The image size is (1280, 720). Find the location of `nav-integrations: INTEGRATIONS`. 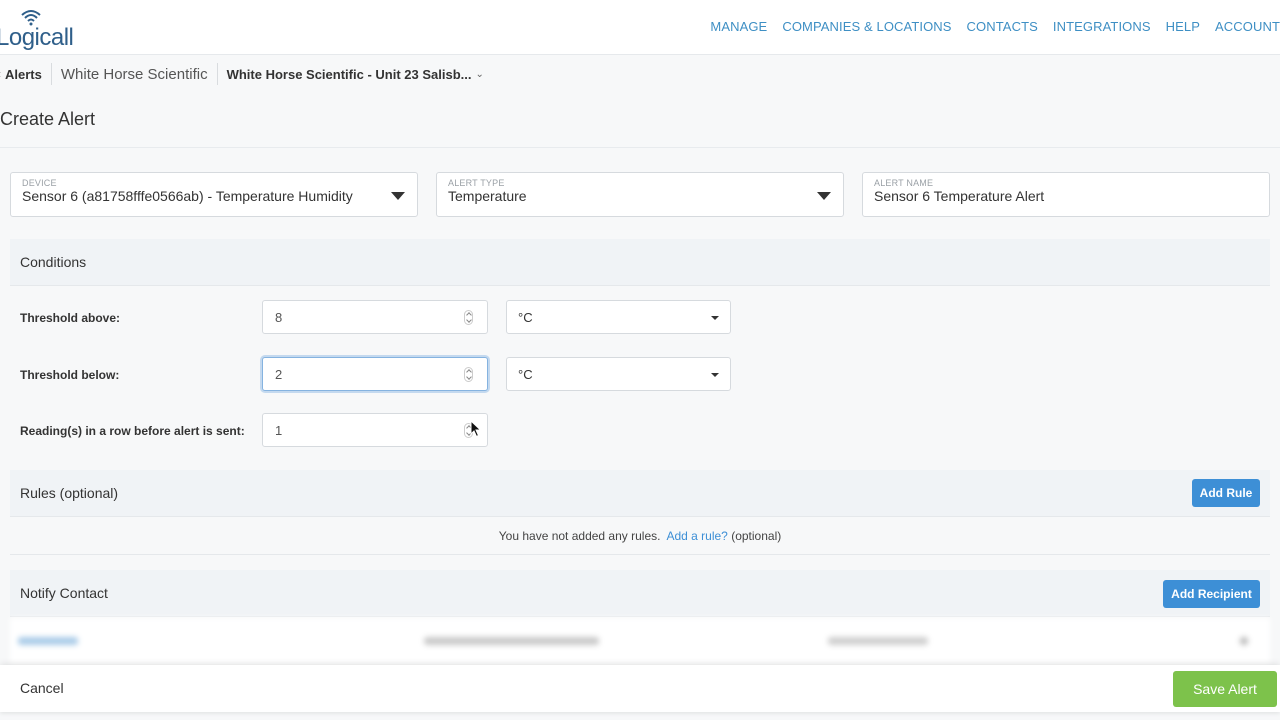

nav-integrations: INTEGRATIONS is located at coordinates (1102, 26).